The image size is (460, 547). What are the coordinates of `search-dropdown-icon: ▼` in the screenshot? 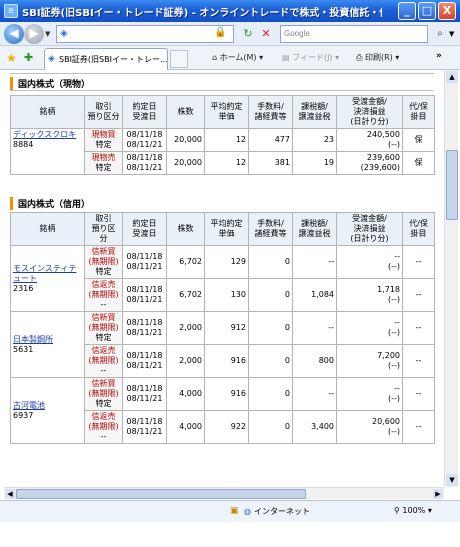 It's located at (451, 34).